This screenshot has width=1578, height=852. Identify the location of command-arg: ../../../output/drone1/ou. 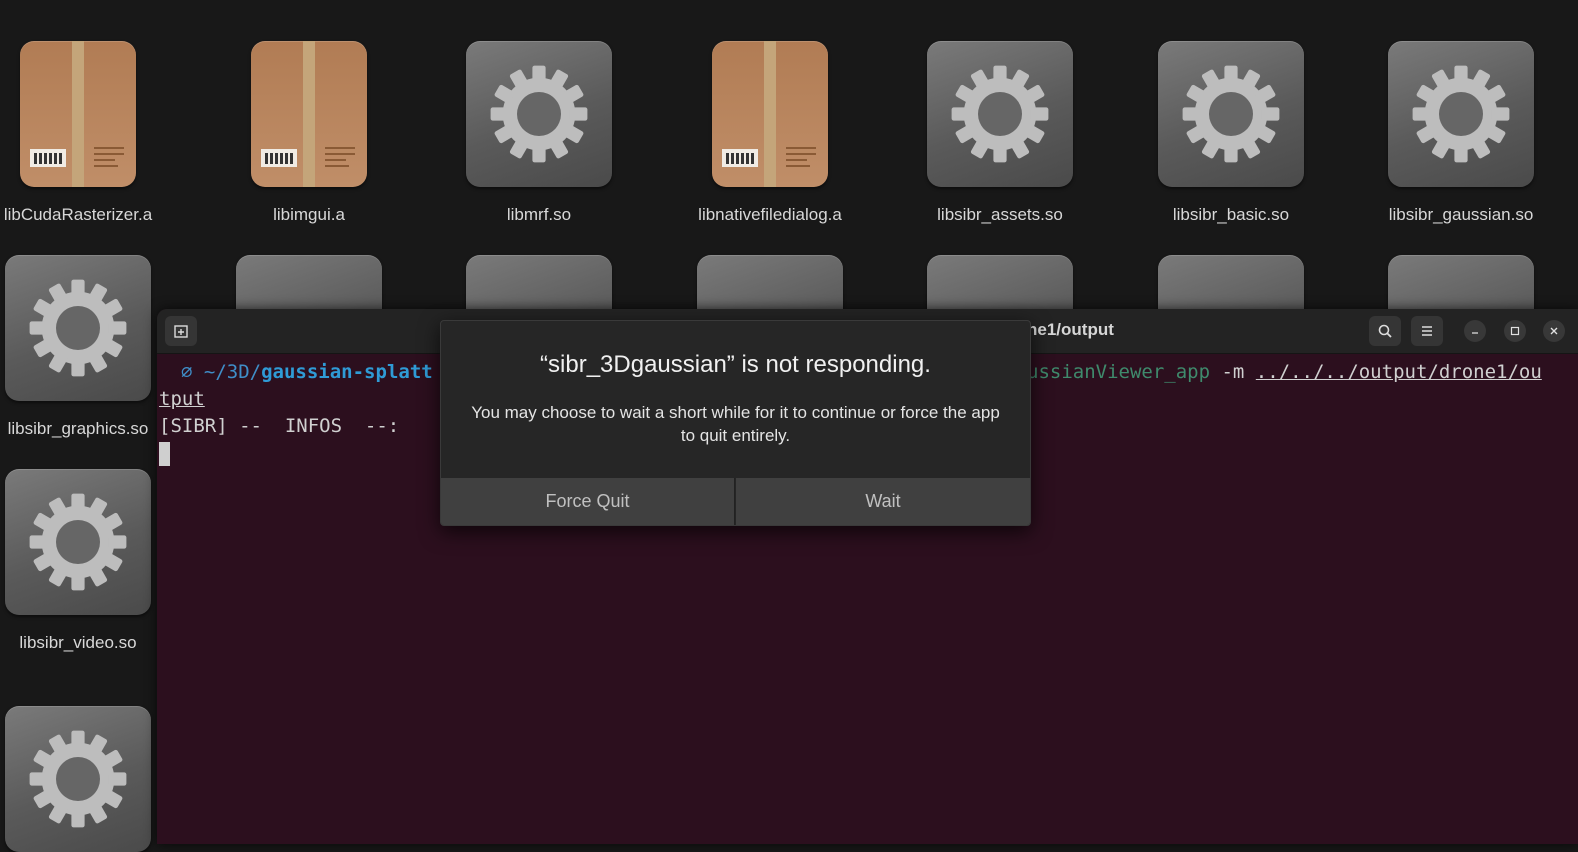
(1398, 372).